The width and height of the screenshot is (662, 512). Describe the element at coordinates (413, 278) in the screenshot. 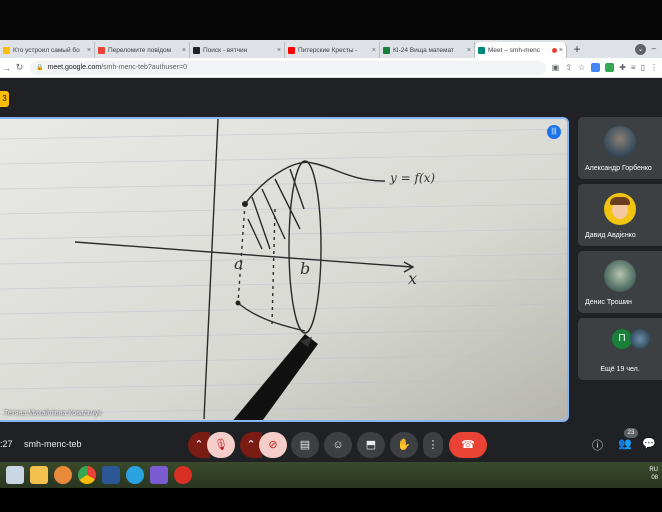

I see `drawing-label-x: x` at that location.